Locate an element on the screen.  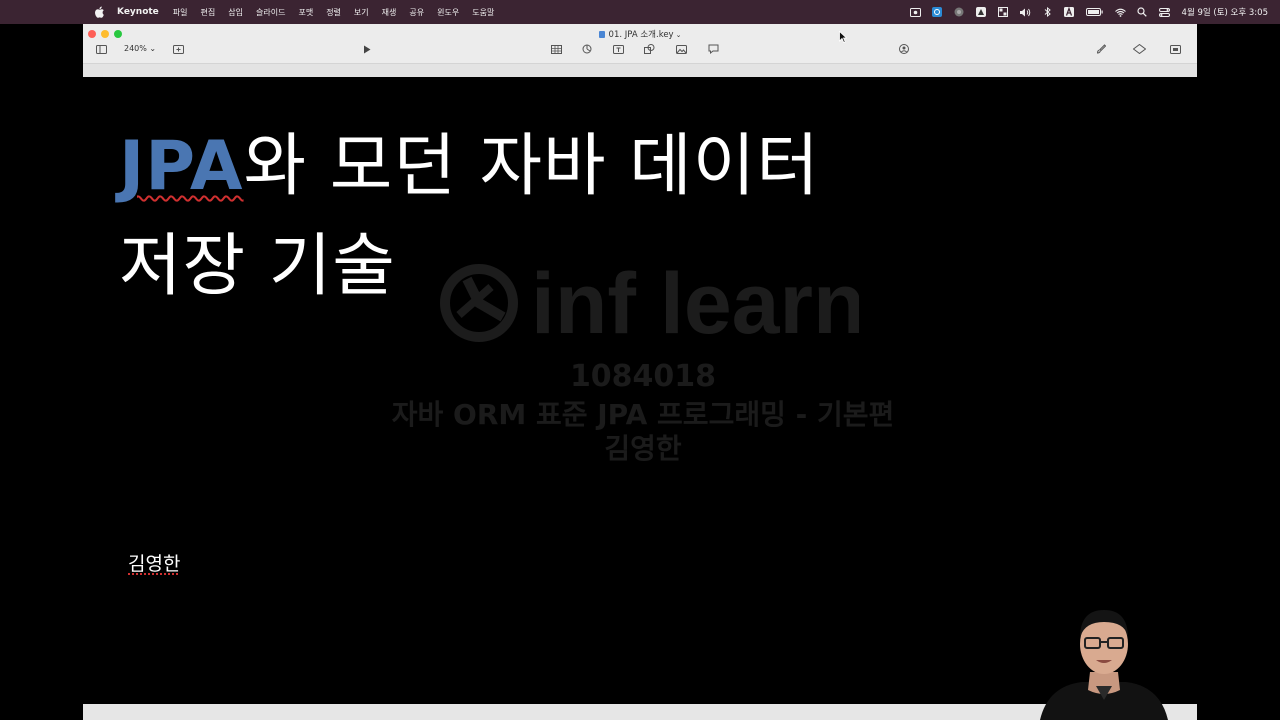
document-title: 01. JPA 소개.key ⌄ is located at coordinates (640, 34).